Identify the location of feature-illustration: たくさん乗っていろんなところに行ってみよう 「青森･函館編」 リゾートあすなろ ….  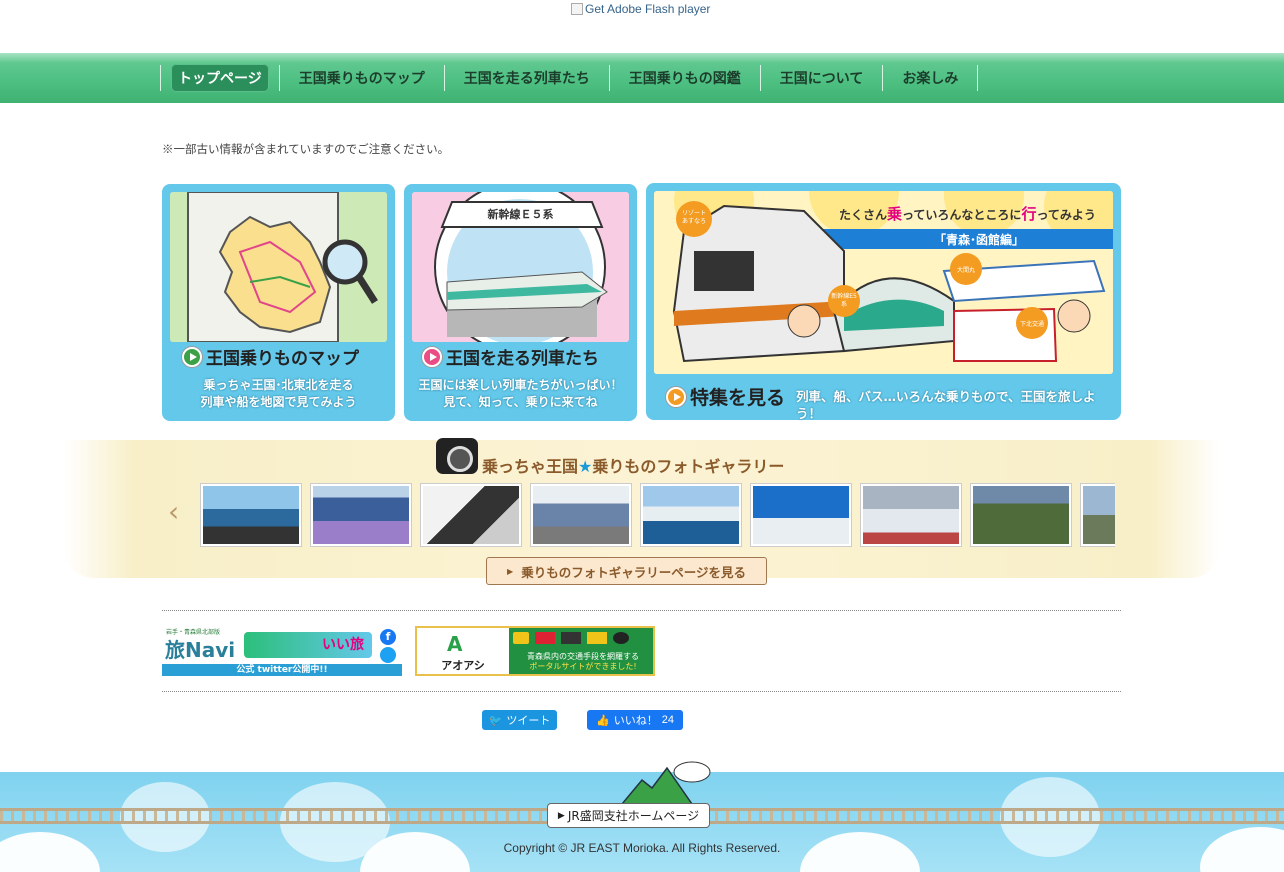
(883, 282).